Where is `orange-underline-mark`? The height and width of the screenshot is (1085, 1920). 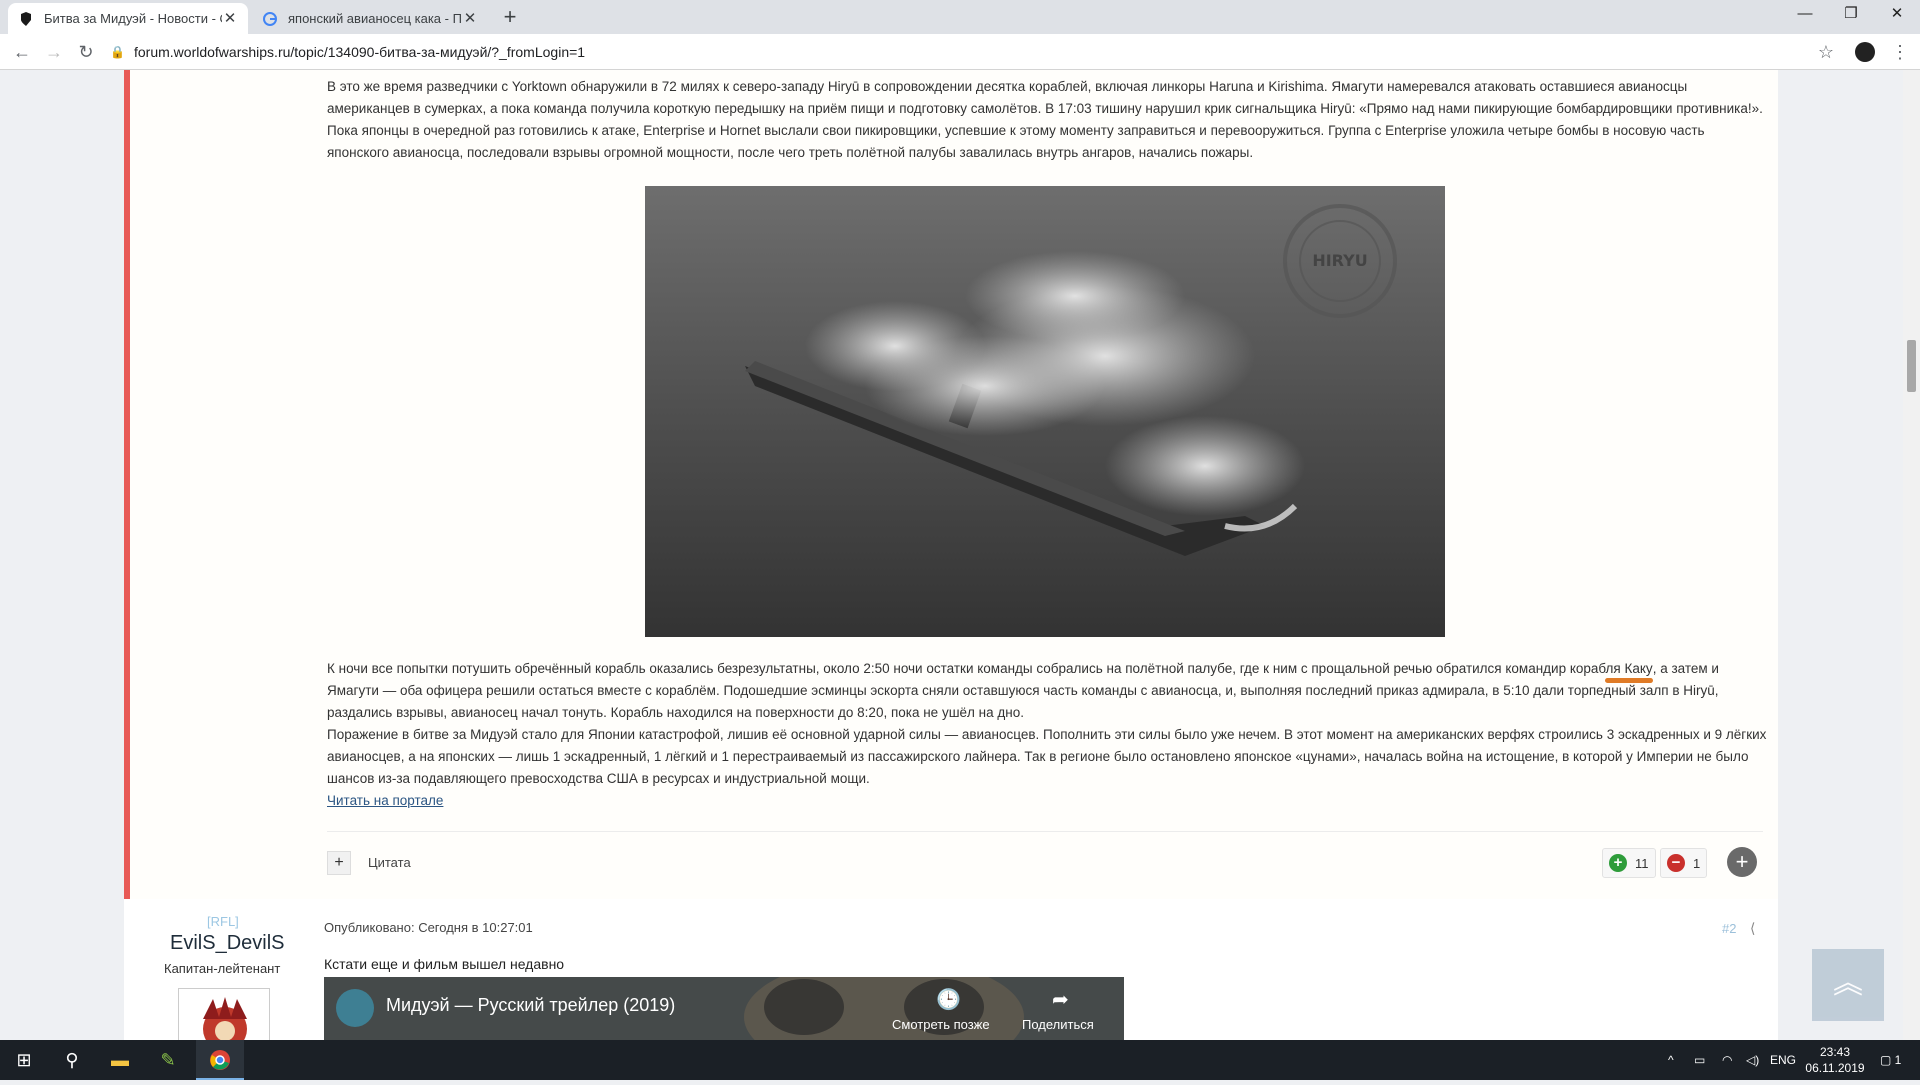
orange-underline-mark is located at coordinates (1628, 680).